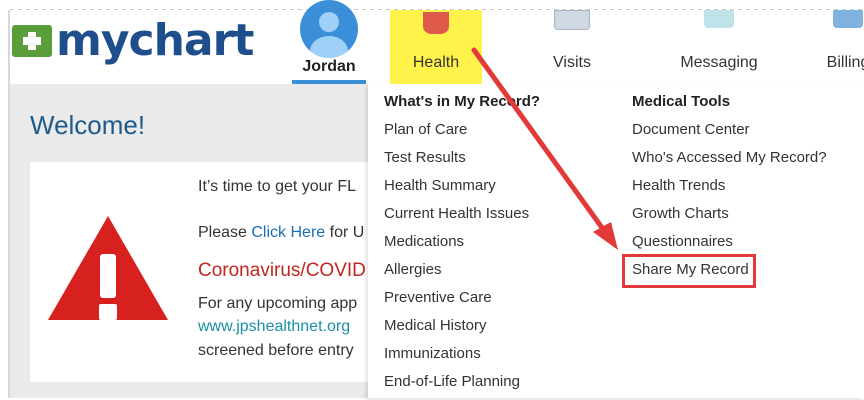 The width and height of the screenshot is (864, 400). What do you see at coordinates (845, 62) in the screenshot?
I see `tab-billing-label: Billing` at bounding box center [845, 62].